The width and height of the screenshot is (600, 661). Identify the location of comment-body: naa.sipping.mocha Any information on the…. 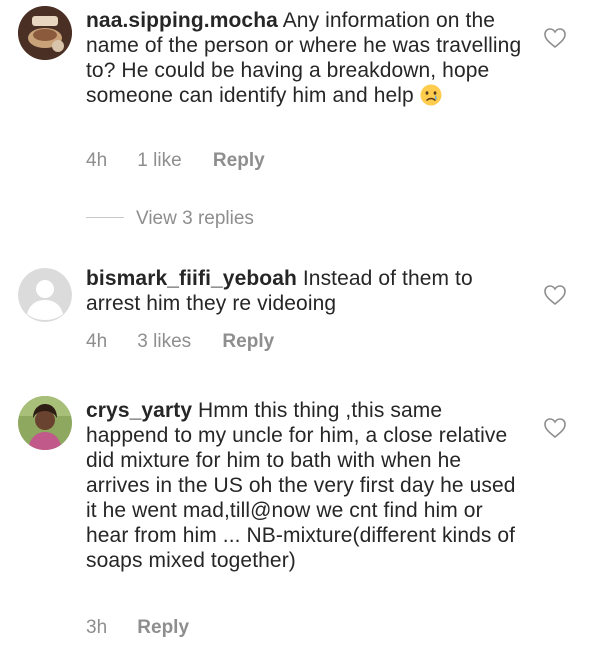
(306, 58).